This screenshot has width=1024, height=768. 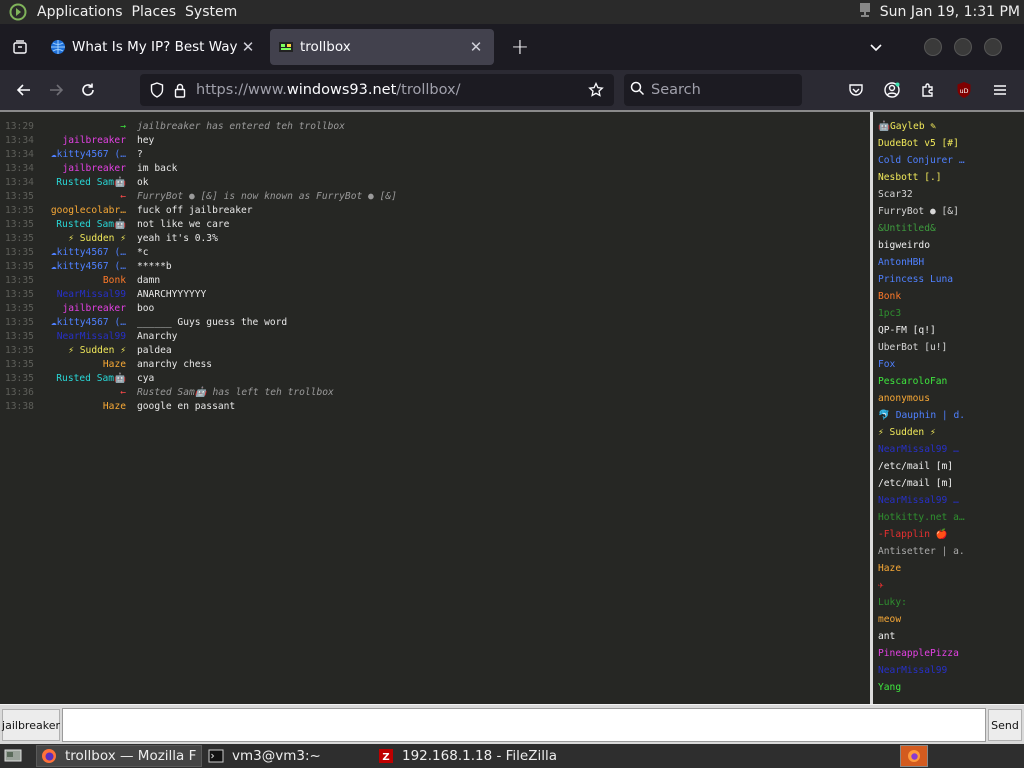 What do you see at coordinates (114, 281) in the screenshot?
I see `message-nick: Bonk` at bounding box center [114, 281].